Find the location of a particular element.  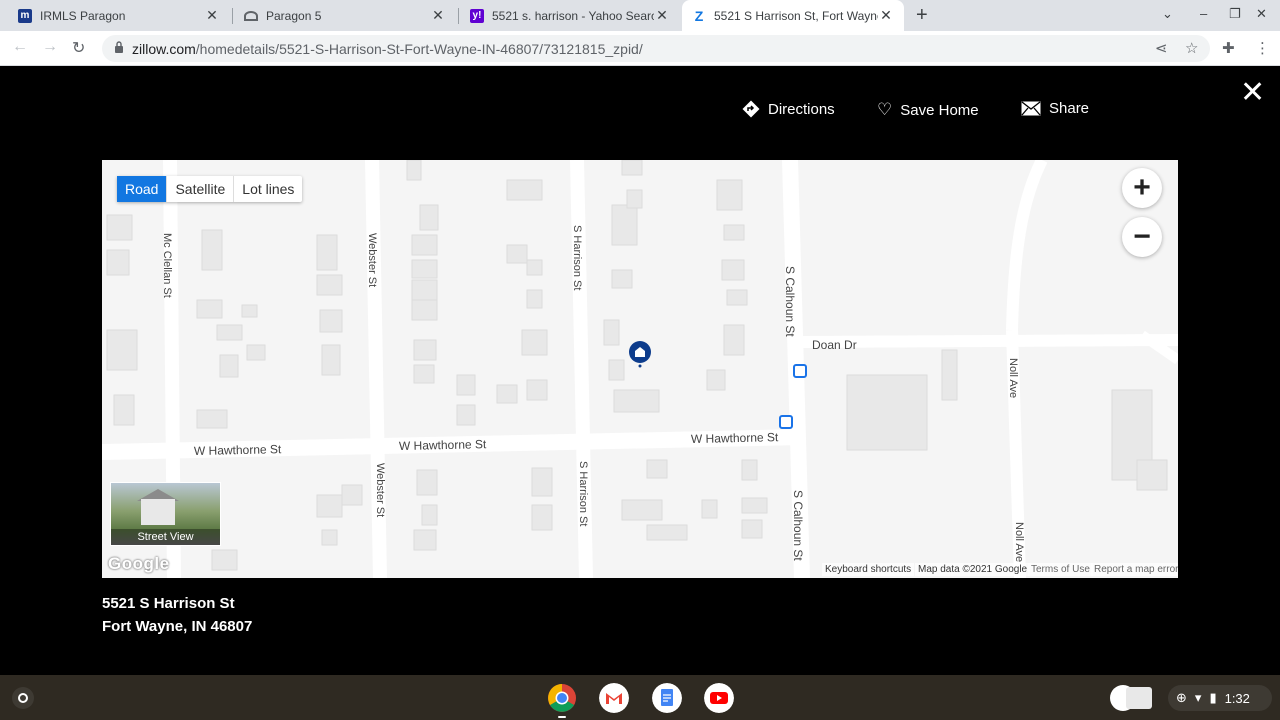

window-close-icon: ✕ is located at coordinates (1261, 14).